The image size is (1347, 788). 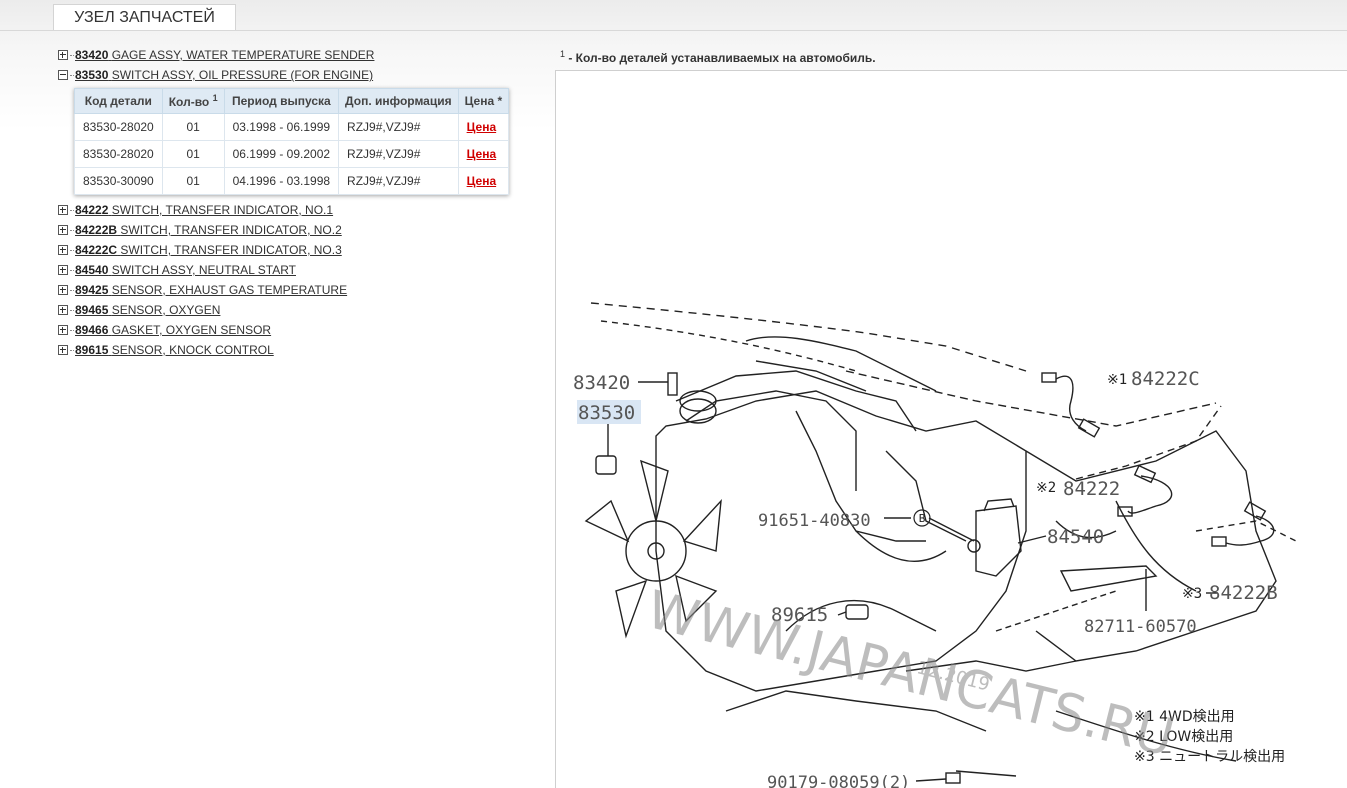 I want to click on part-name: GASKET, OXYGEN SENSOR, so click(x=191, y=330).